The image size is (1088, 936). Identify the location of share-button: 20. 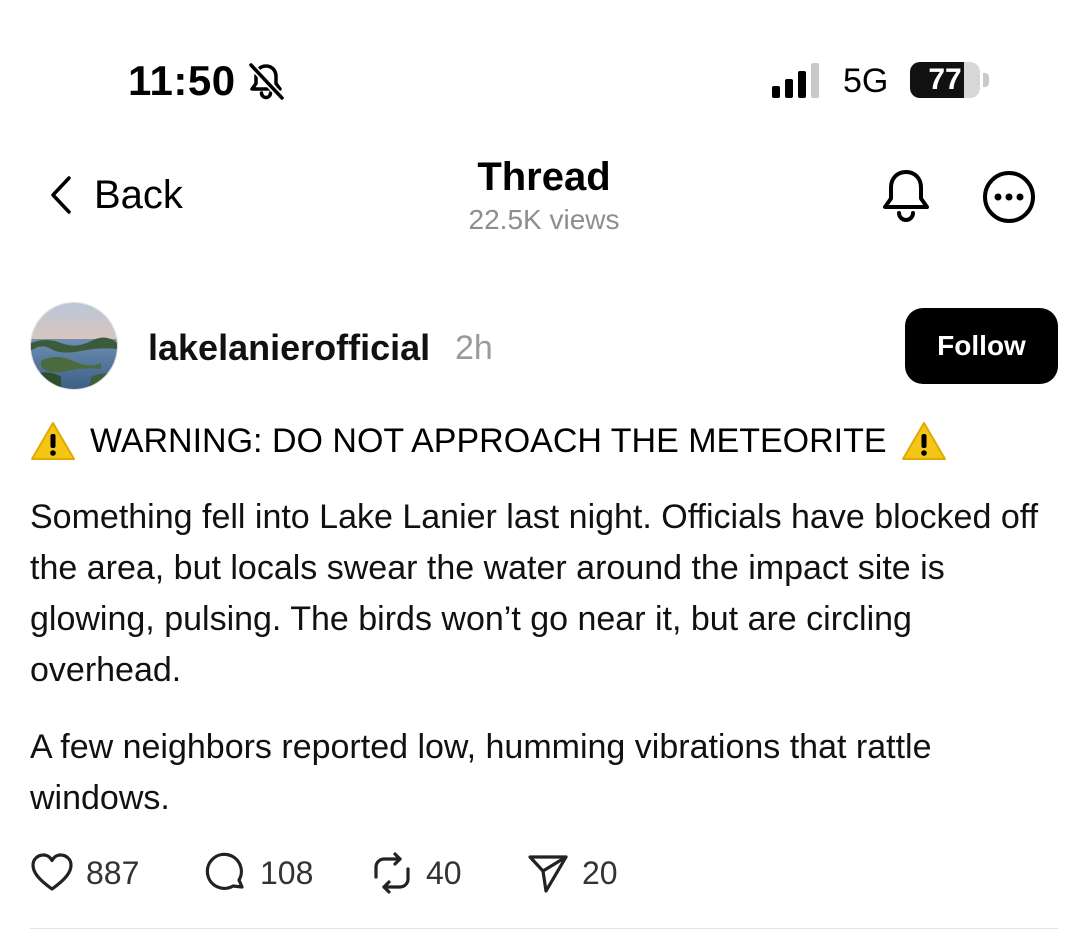
(572, 873).